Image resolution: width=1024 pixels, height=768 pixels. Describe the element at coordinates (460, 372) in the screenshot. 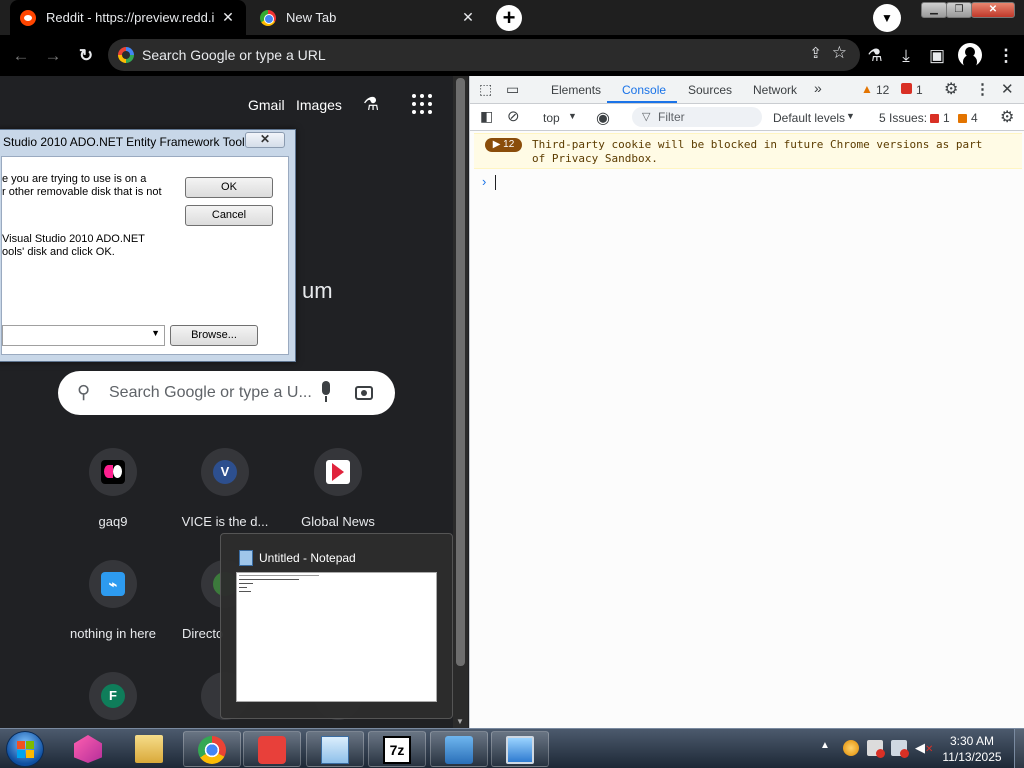

I see `scrollbar-thumb` at that location.